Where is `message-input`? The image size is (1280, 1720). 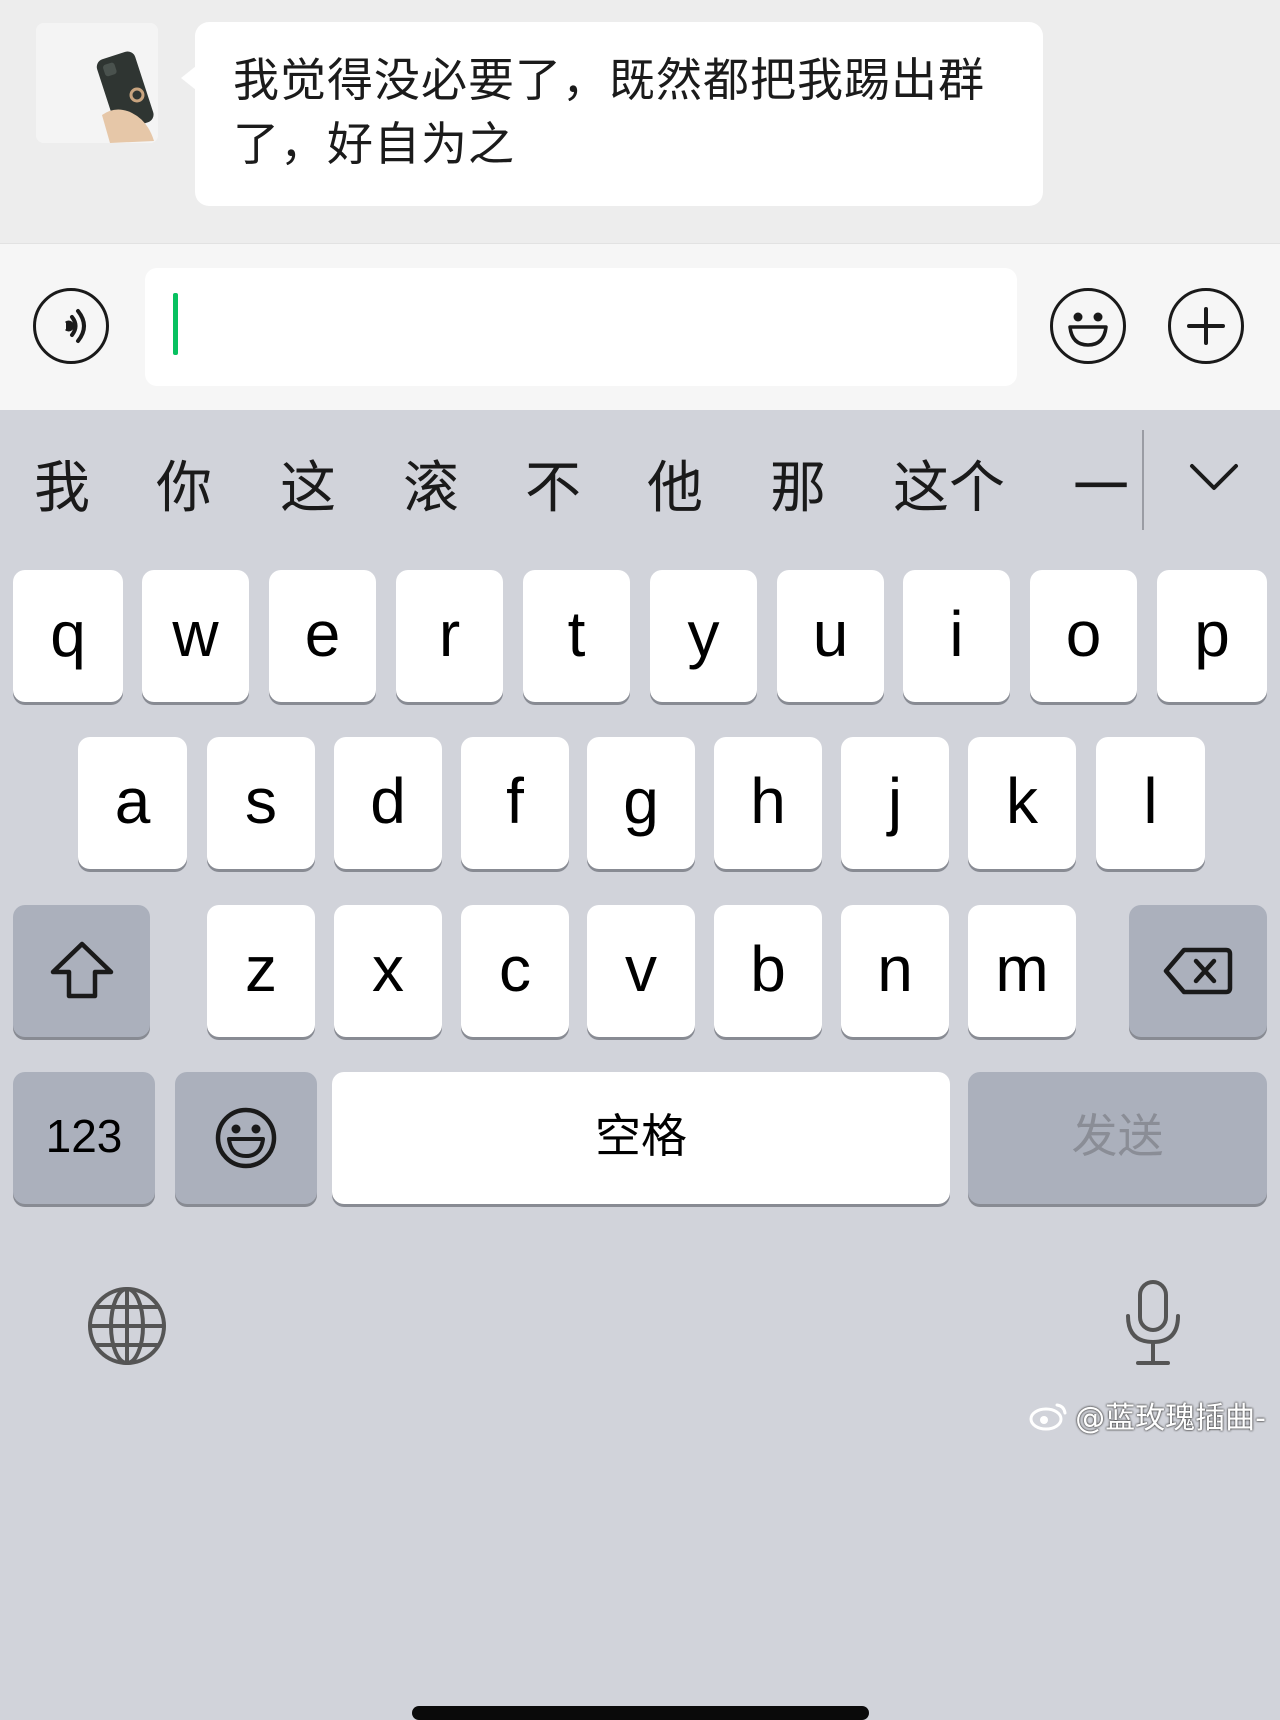
message-input is located at coordinates (581, 327).